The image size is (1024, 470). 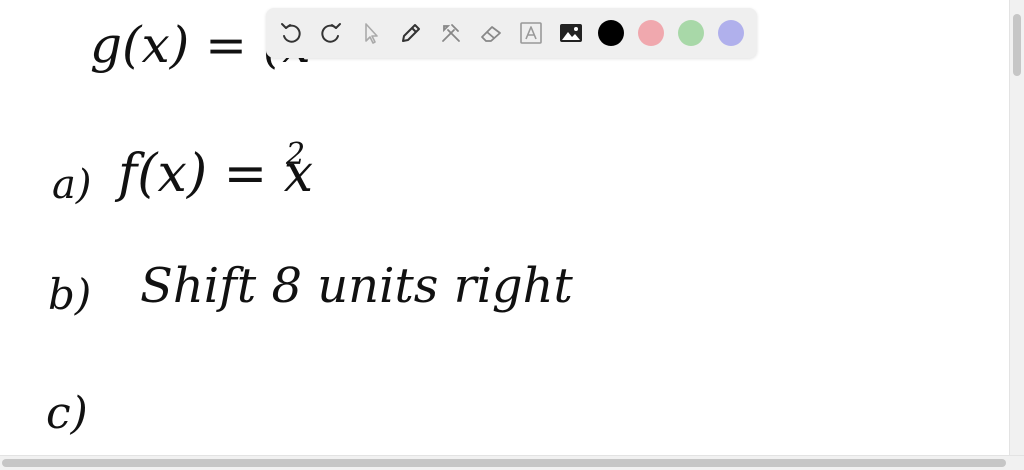 I want to click on color-swatch-pink, so click(x=651, y=33).